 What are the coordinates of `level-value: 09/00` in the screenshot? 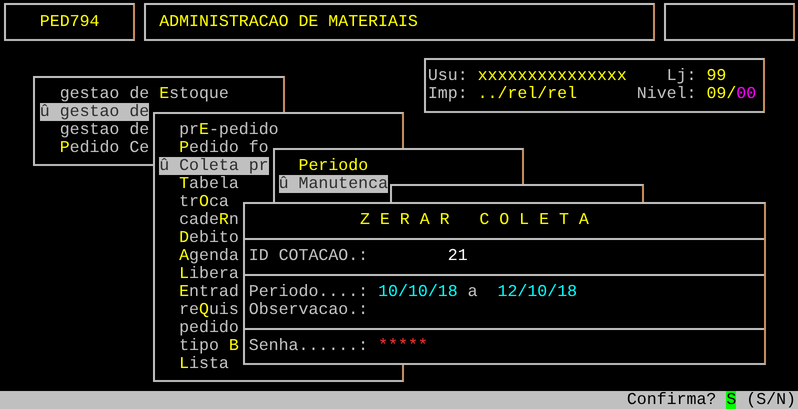 It's located at (731, 94).